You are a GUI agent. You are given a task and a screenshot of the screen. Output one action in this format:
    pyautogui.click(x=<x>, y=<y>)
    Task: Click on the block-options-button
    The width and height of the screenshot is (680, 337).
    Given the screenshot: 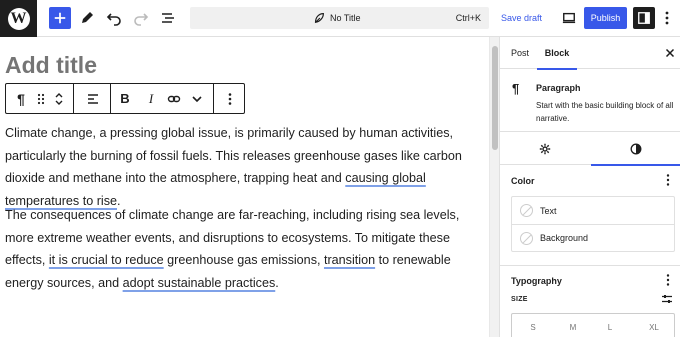 What is the action you would take?
    pyautogui.click(x=230, y=98)
    